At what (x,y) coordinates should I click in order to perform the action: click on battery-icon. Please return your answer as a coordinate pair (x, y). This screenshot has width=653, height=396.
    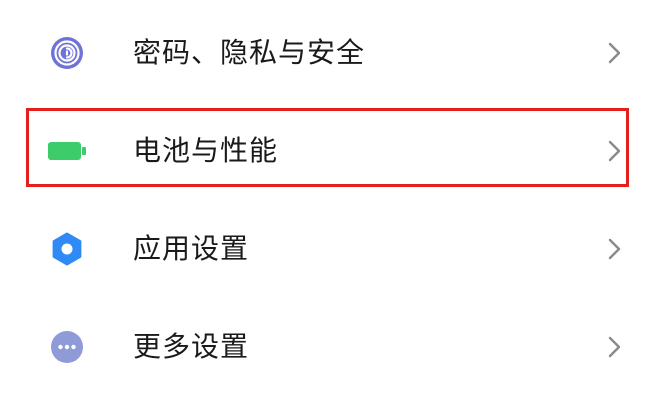
    Looking at the image, I should click on (67, 151).